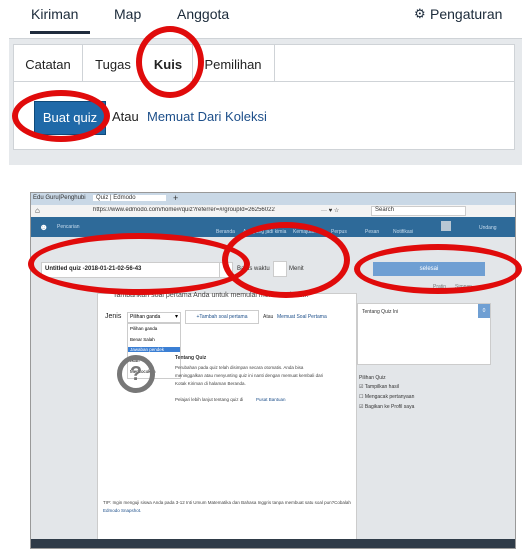  I want to click on type-label: Jenis, so click(113, 316).